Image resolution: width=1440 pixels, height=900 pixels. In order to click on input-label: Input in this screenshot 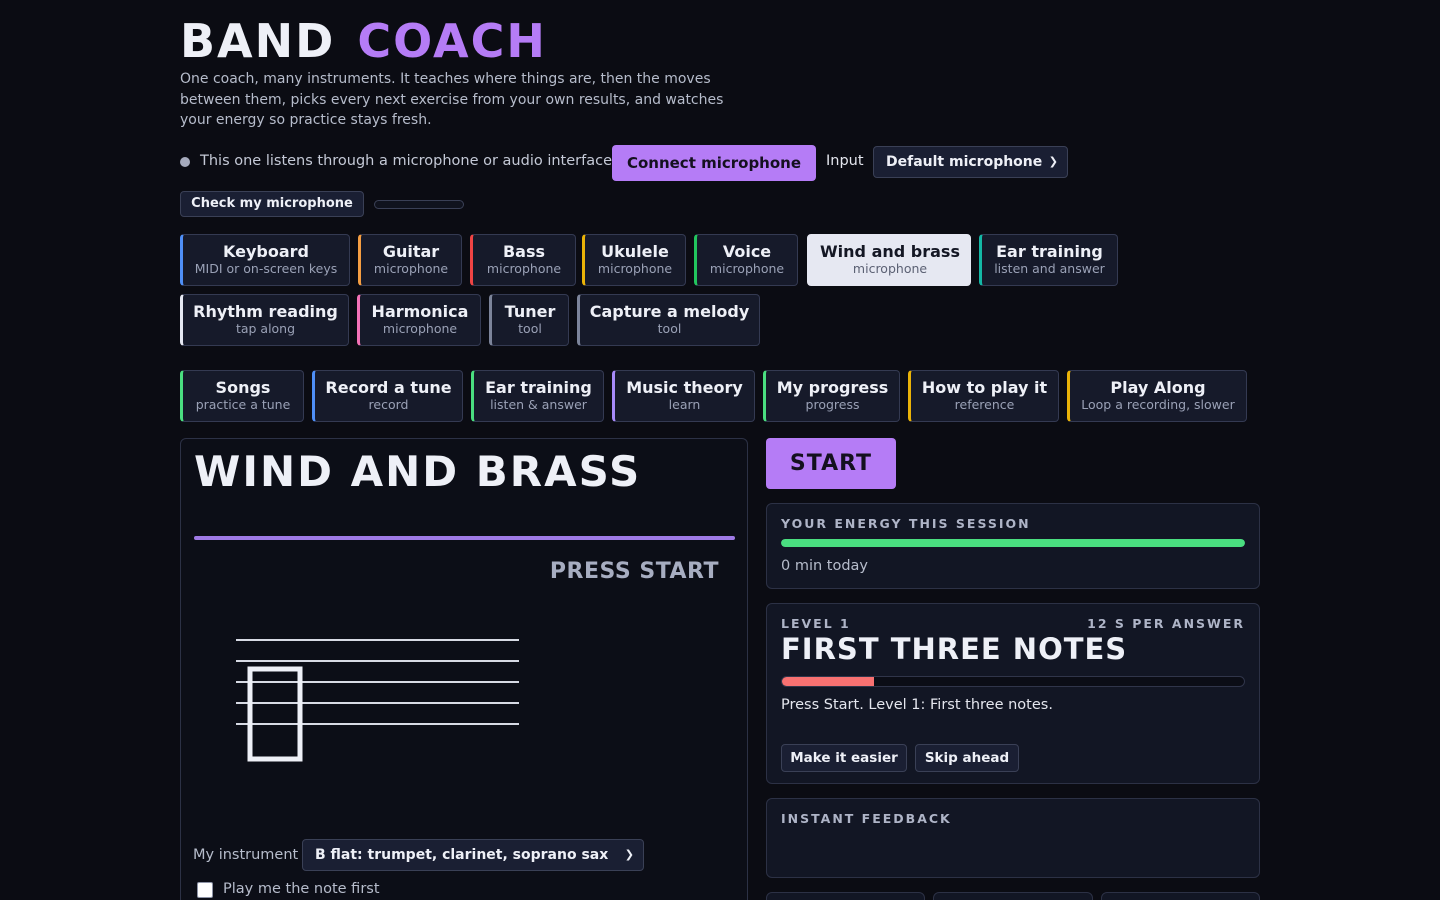, I will do `click(845, 161)`.